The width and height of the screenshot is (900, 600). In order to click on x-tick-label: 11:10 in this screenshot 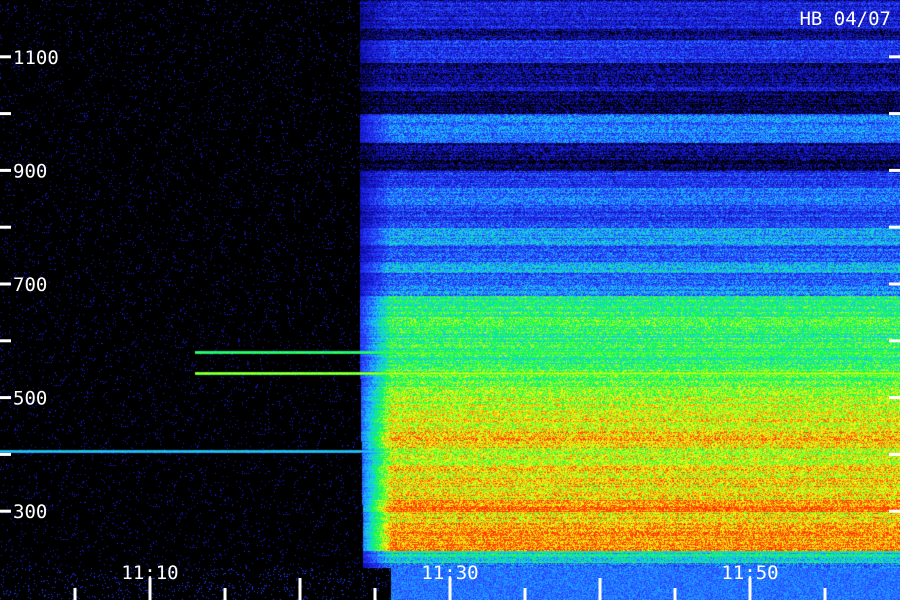, I will do `click(149, 573)`.